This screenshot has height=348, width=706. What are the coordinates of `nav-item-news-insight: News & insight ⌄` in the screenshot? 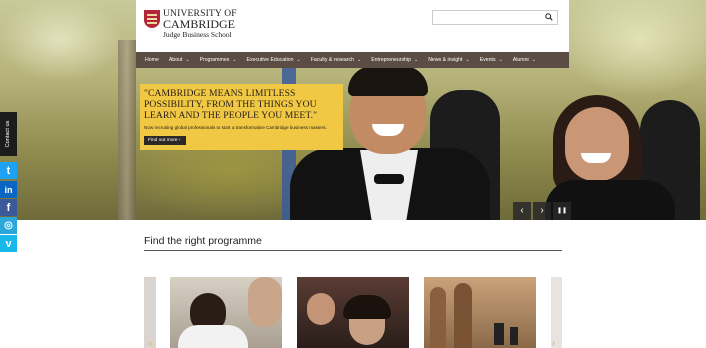 It's located at (449, 60).